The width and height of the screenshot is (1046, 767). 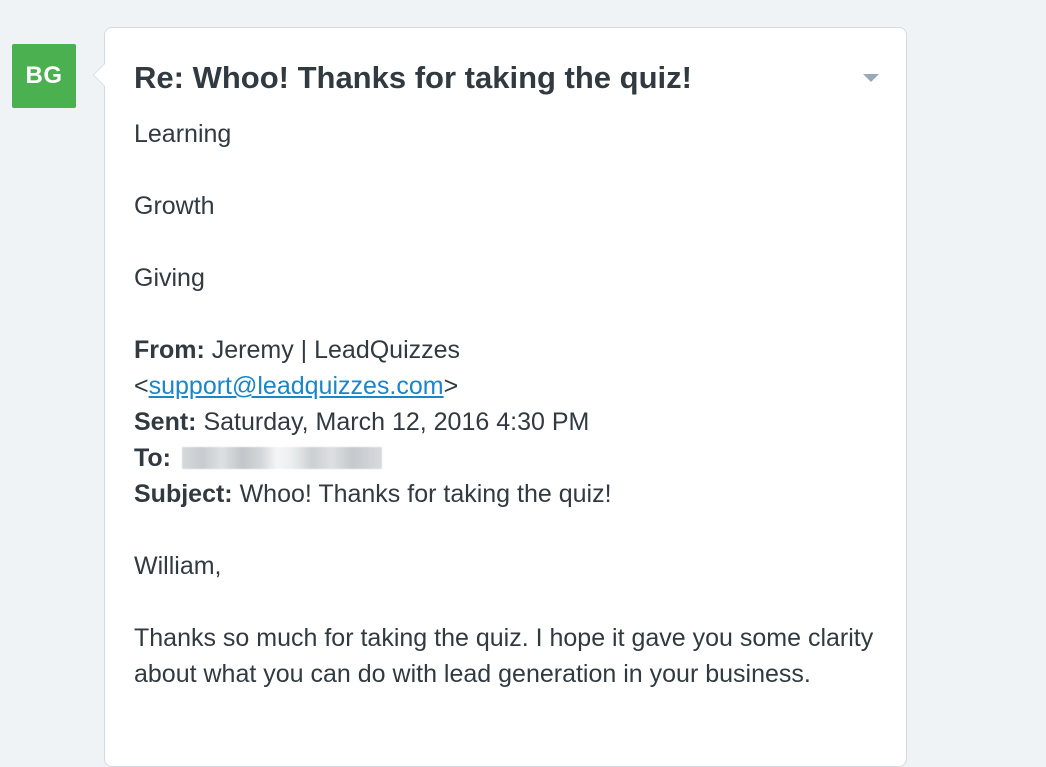 I want to click on redacted-recipient, so click(x=281, y=458).